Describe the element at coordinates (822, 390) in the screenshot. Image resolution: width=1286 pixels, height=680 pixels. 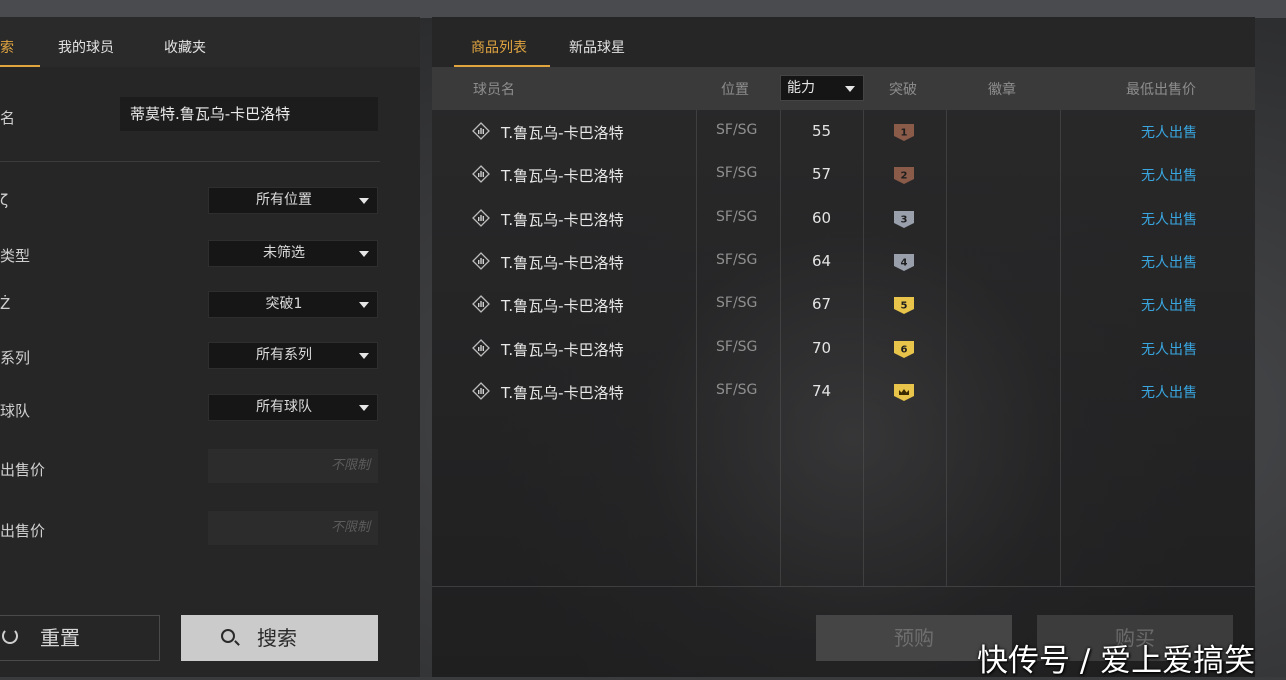
I see `player-ability: 74` at that location.